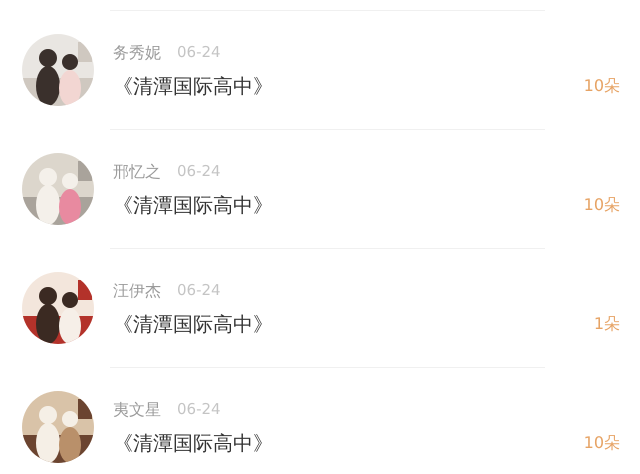 The width and height of the screenshot is (640, 474). What do you see at coordinates (137, 171) in the screenshot?
I see `user-name: 邢忆之` at bounding box center [137, 171].